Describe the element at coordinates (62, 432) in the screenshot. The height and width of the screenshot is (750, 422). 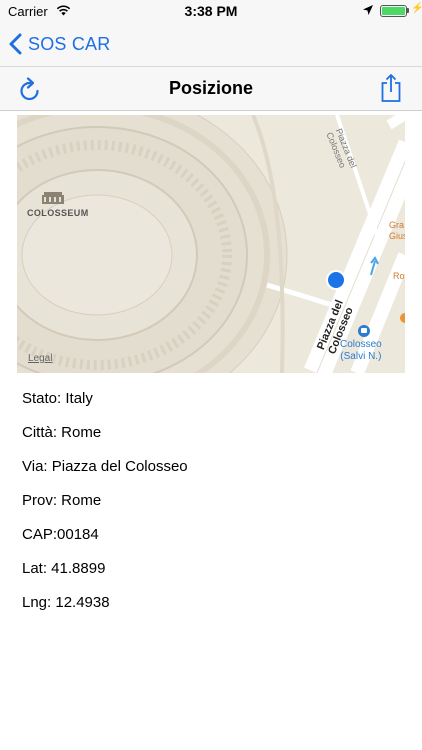
I see `detail-citta: Città: Rome` at that location.